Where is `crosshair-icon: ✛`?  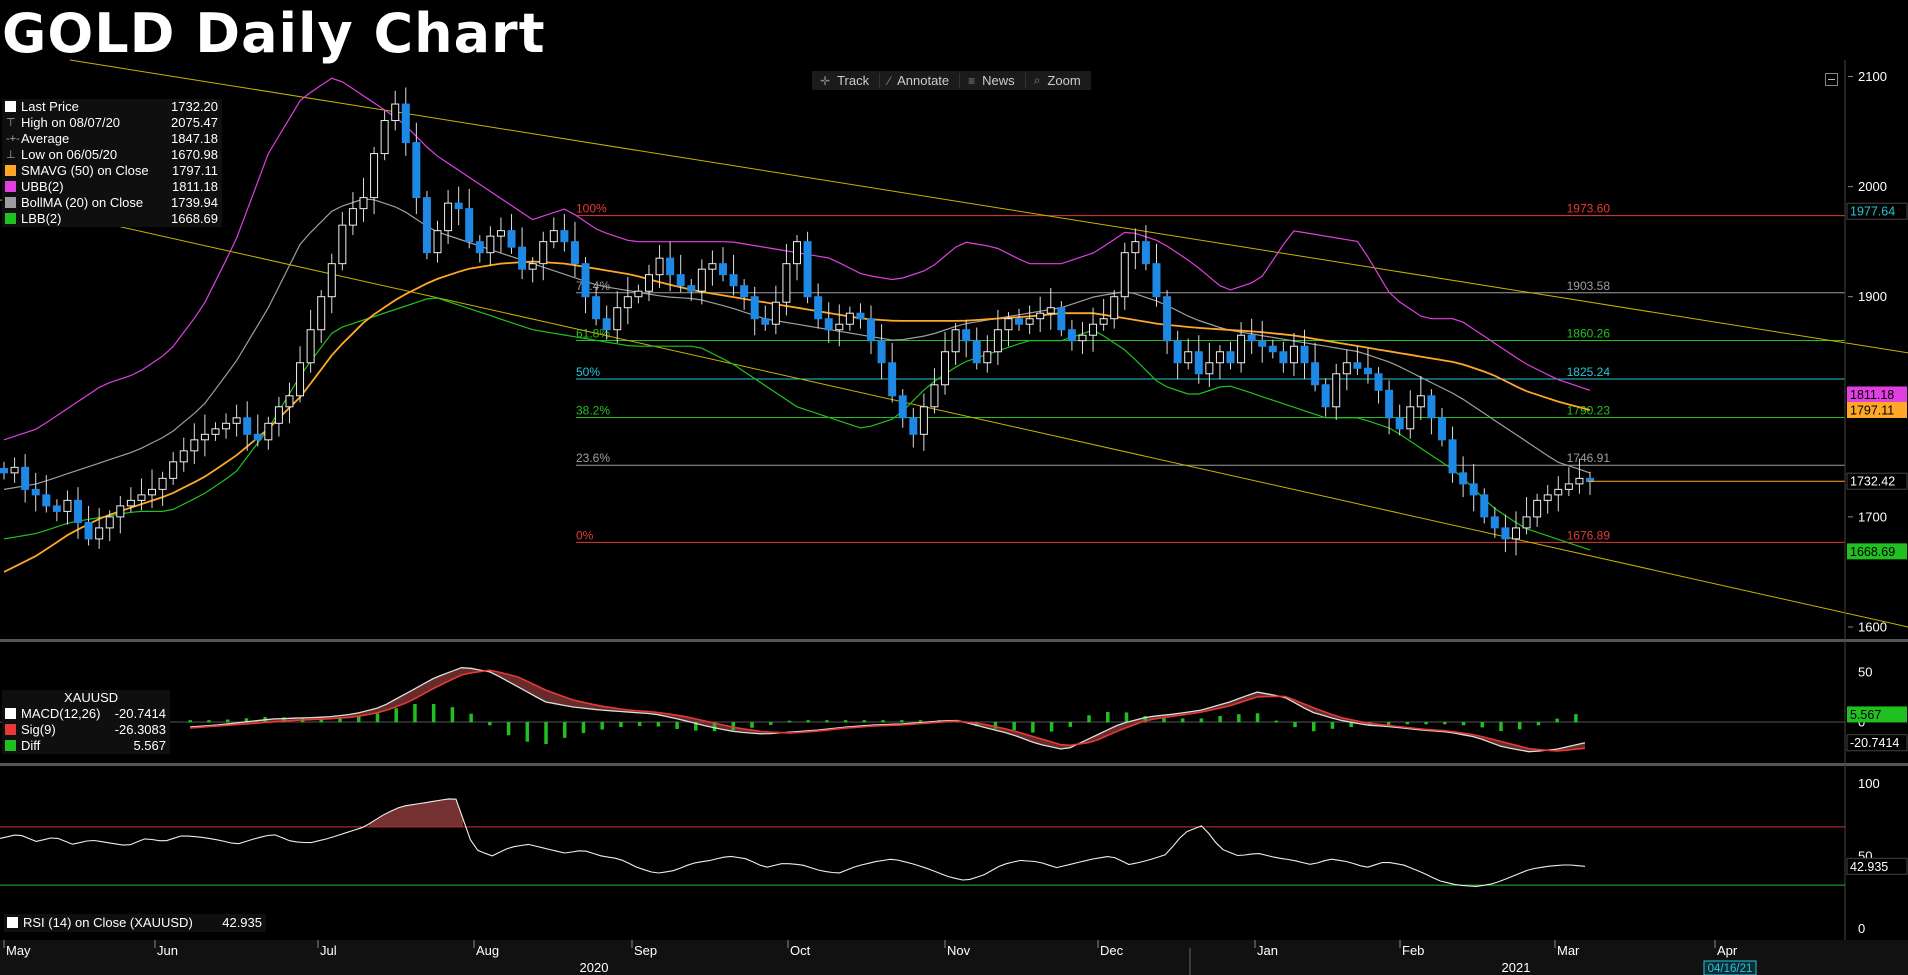
crosshair-icon: ✛ is located at coordinates (825, 80).